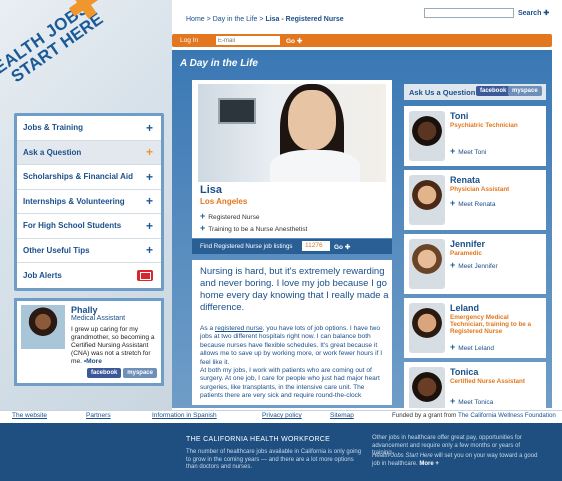 This screenshot has height=481, width=562. Describe the element at coordinates (316, 246) in the screenshot. I see `zip-input: 11276` at that location.